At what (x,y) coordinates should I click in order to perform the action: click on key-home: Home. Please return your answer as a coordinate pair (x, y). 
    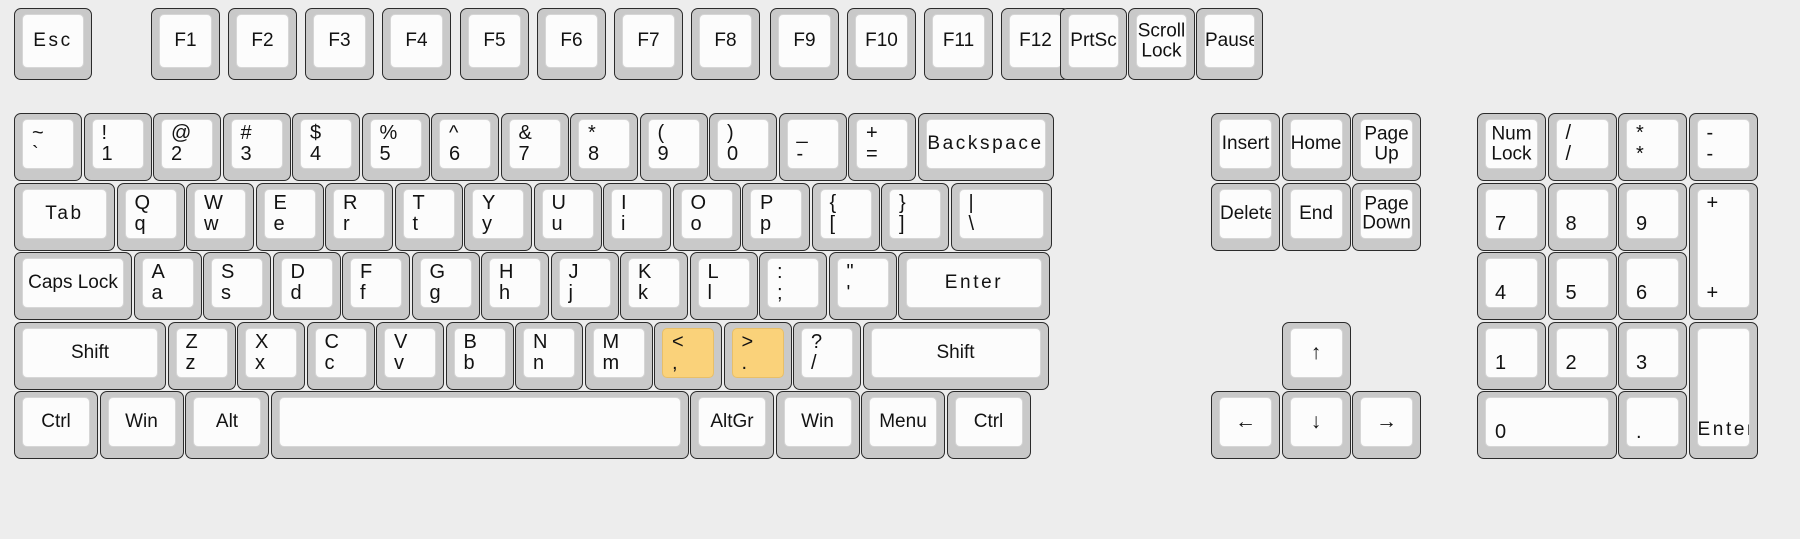
    Looking at the image, I should click on (1316, 147).